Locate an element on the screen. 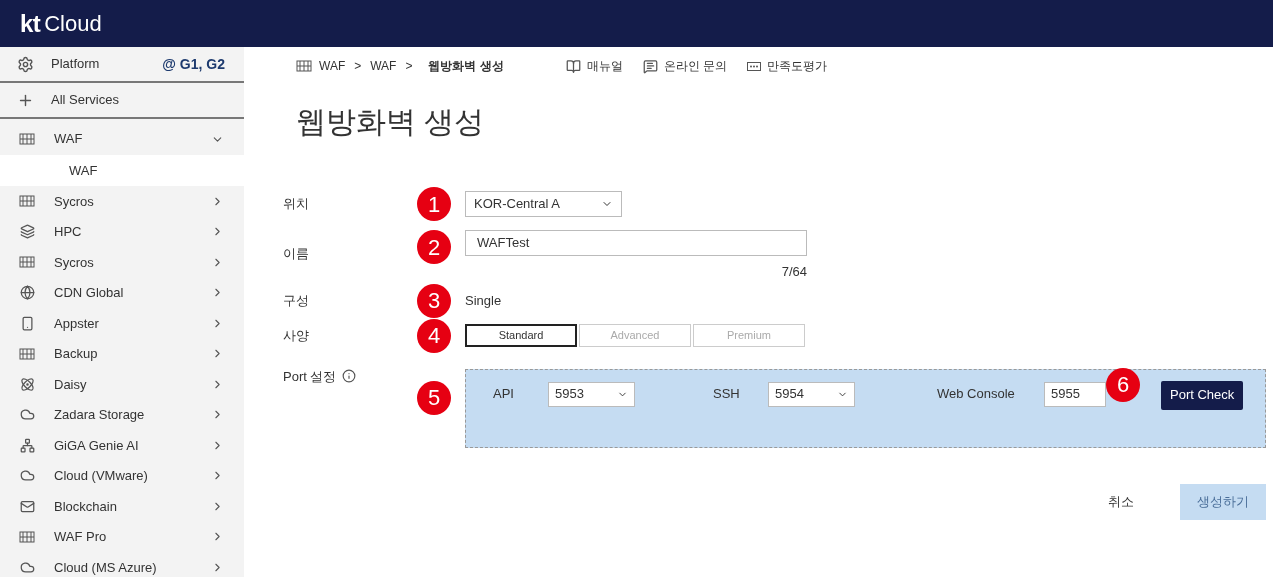  field-label: 위치 is located at coordinates (296, 204).